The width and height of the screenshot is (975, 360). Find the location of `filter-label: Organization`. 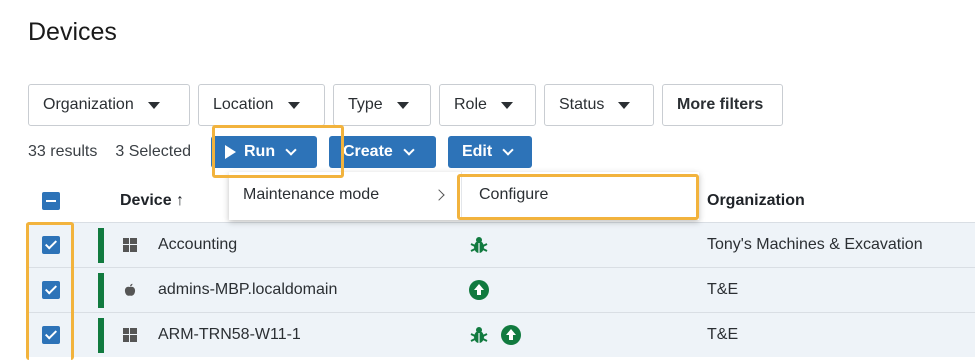

filter-label: Organization is located at coordinates (88, 104).